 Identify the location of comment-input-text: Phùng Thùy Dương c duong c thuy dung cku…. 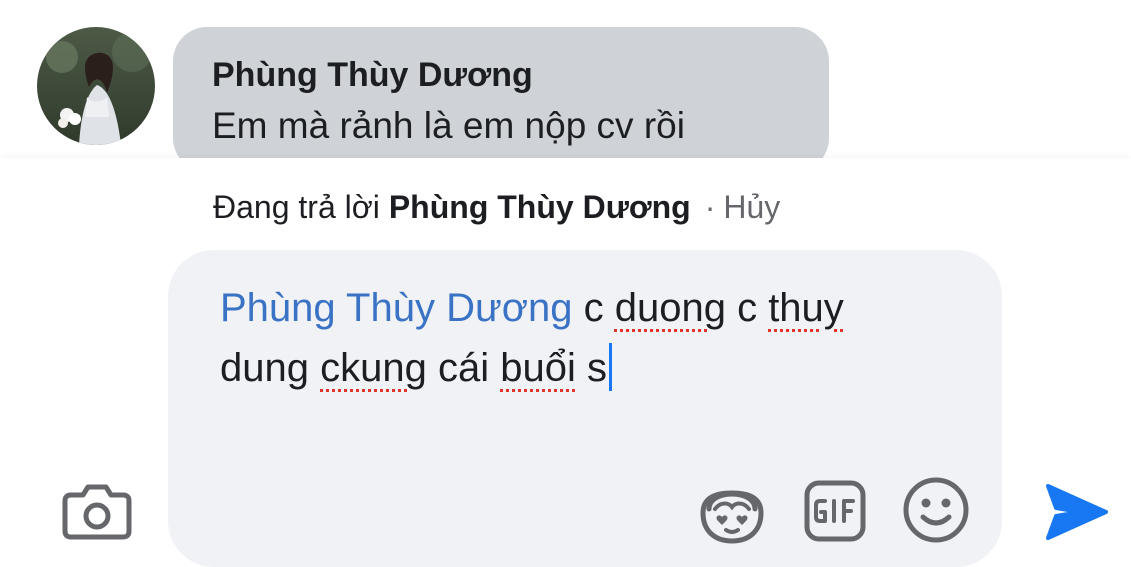
(550, 338).